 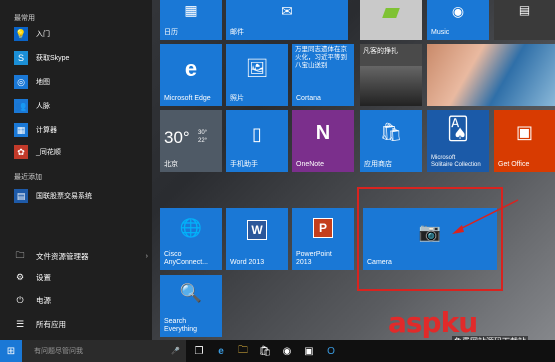 What do you see at coordinates (458, 128) in the screenshot?
I see `cards-icon: 🂡` at bounding box center [458, 128].